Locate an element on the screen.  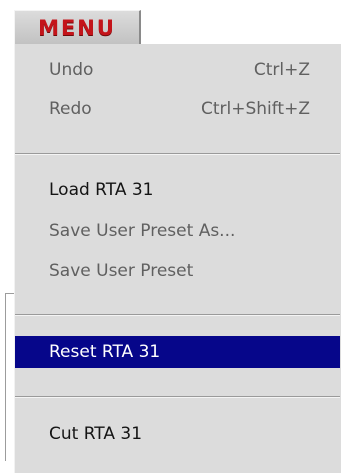
menu-item-save-user-preset-label: Save User Preset is located at coordinates (121, 271).